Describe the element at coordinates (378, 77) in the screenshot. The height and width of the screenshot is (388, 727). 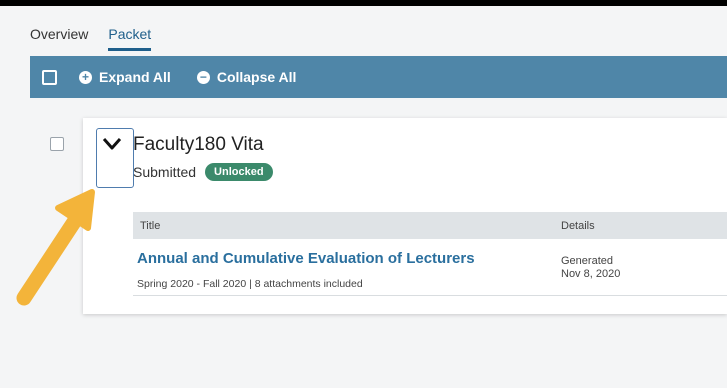
I see `action-bar: + Expand All − Collapse All` at that location.